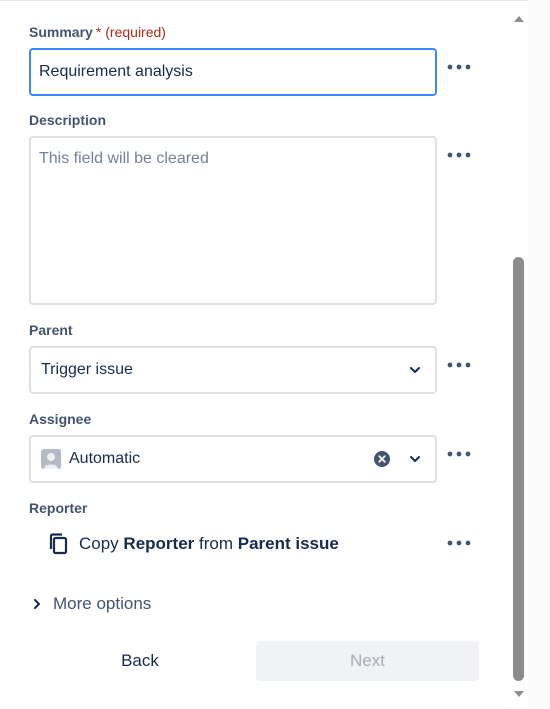 This screenshot has width=550, height=709. I want to click on summary-label-text: Summary, so click(61, 32).